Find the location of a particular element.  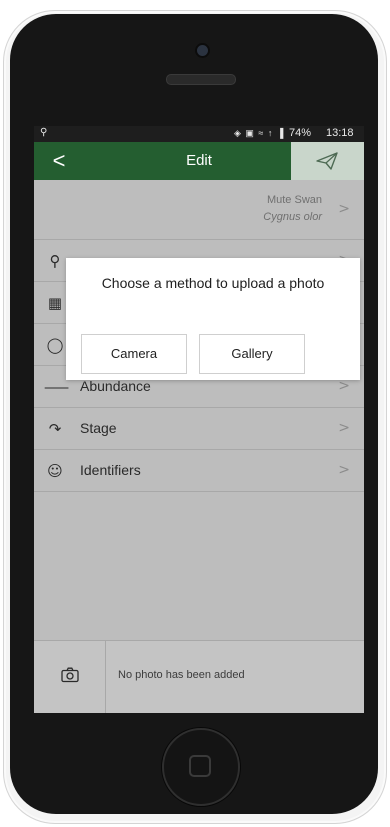

map-pin-icon: ⚲ is located at coordinates (55, 261).